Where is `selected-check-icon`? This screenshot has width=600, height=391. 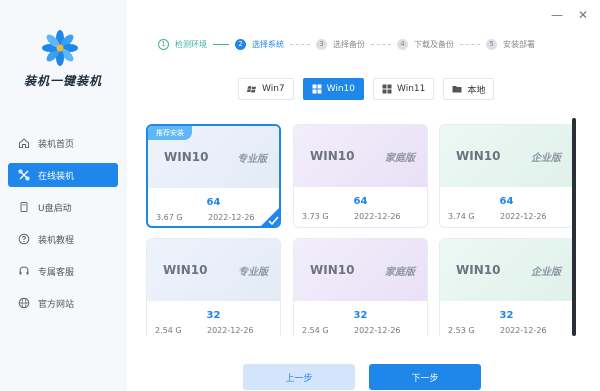 selected-check-icon is located at coordinates (269, 216).